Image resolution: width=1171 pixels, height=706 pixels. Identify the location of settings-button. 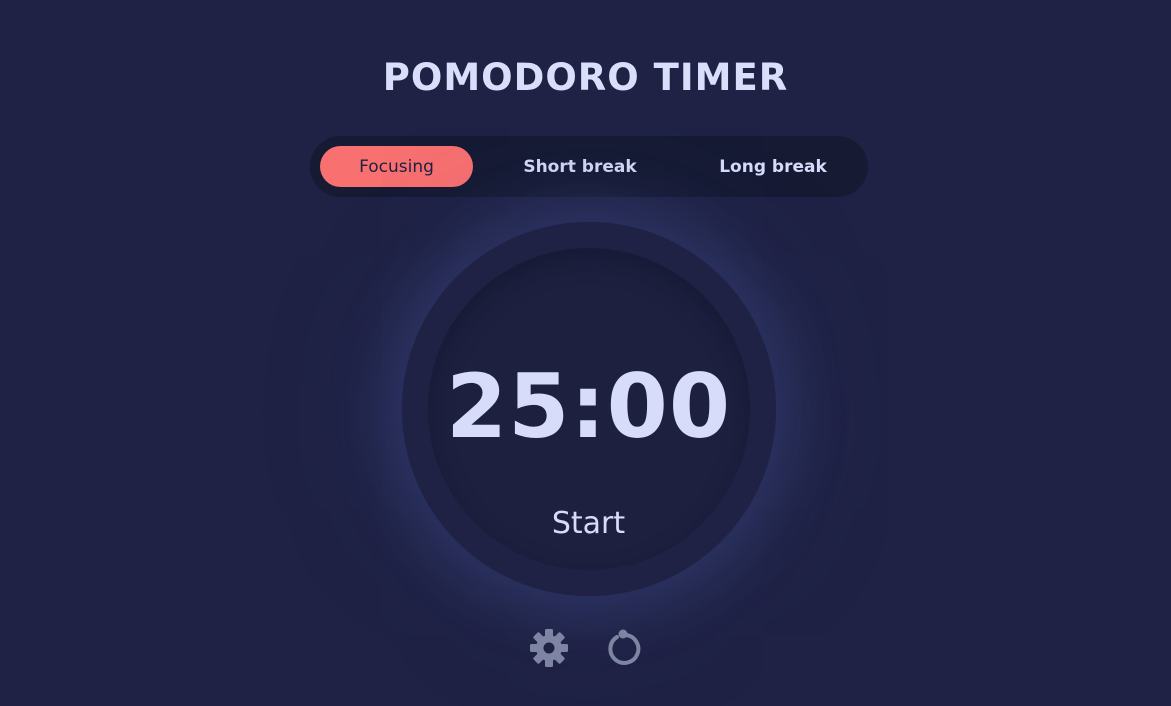
(549, 648).